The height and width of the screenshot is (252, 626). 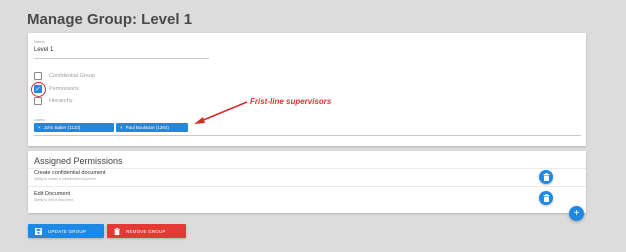 I want to click on annotation-label: Frist-line supervisors, so click(x=291, y=101).